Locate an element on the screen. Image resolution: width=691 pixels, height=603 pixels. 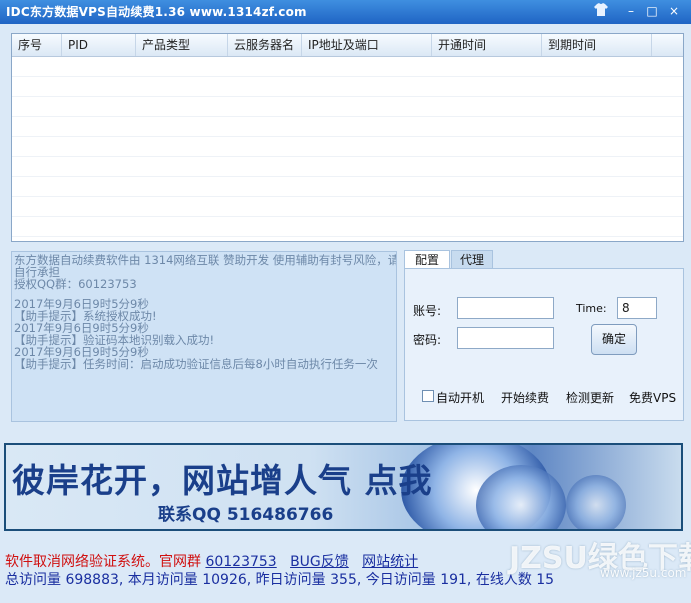
password-input is located at coordinates (505, 338).